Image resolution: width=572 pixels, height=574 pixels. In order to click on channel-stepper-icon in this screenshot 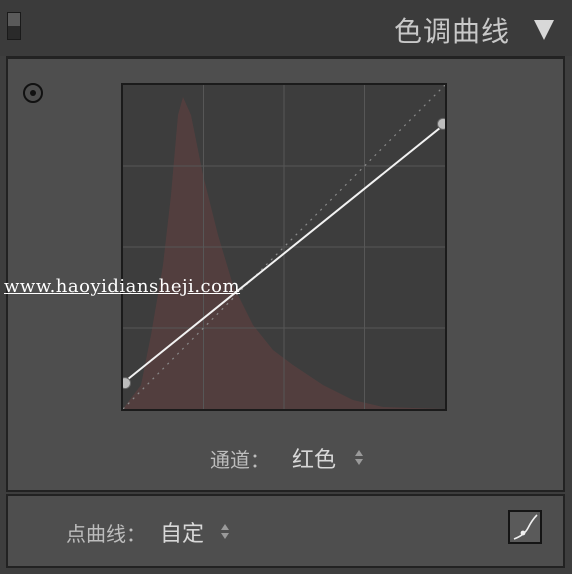, I will do `click(359, 458)`.